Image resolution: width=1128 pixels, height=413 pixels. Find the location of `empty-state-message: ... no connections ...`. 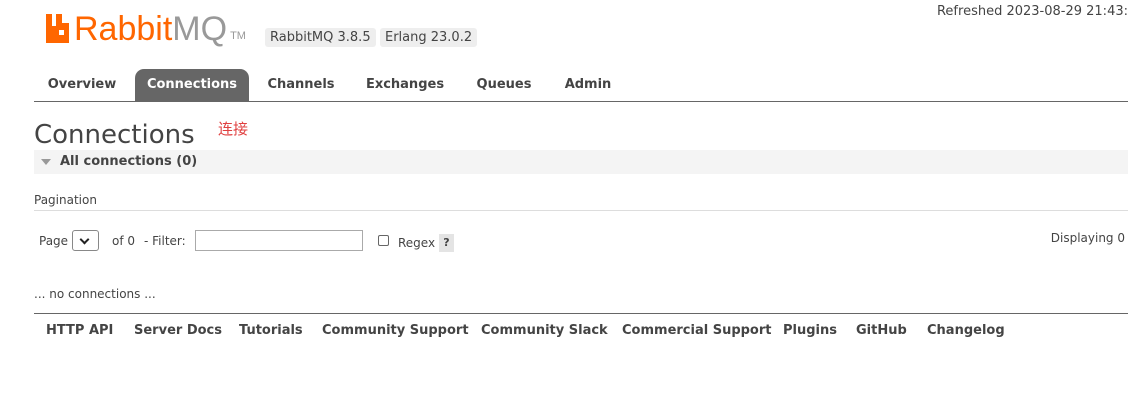

empty-state-message: ... no connections ... is located at coordinates (95, 294).